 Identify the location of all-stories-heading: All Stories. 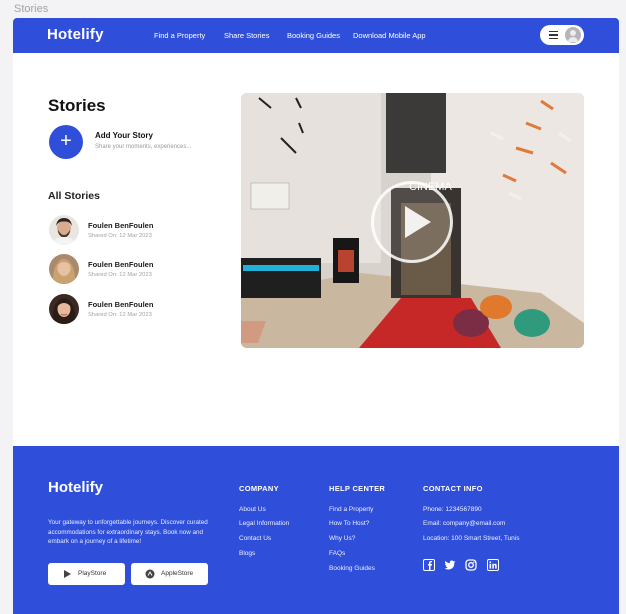
(74, 196).